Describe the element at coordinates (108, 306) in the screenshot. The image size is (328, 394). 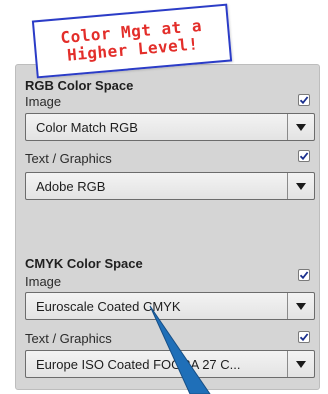
I see `cmyk-image-select-value: Euroscale Coated CMYK` at that location.